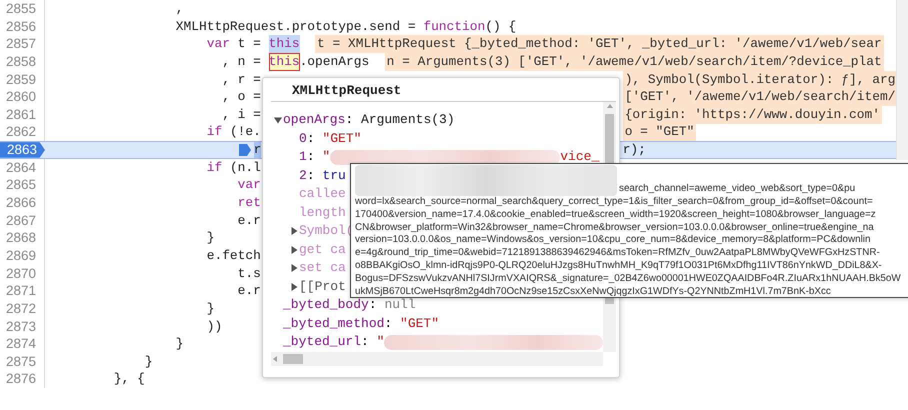 The width and height of the screenshot is (908, 410). I want to click on execution-arrow-icon, so click(245, 149).